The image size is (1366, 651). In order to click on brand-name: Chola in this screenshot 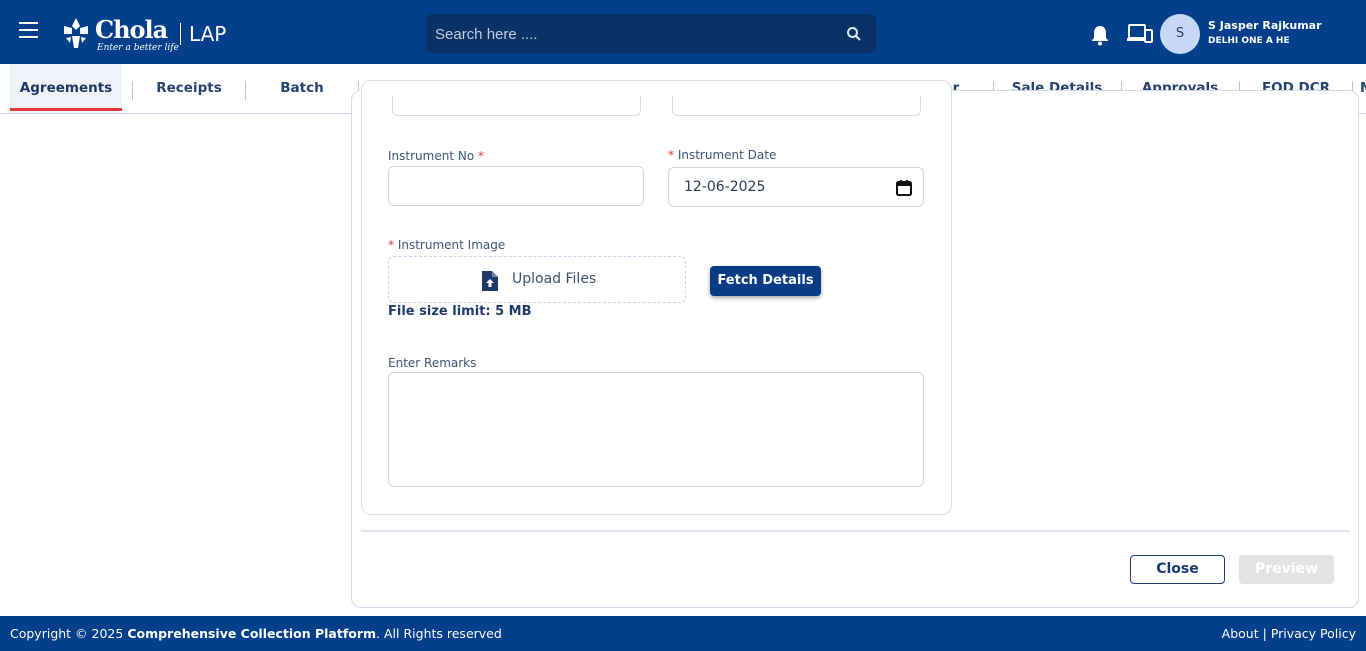, I will do `click(131, 29)`.